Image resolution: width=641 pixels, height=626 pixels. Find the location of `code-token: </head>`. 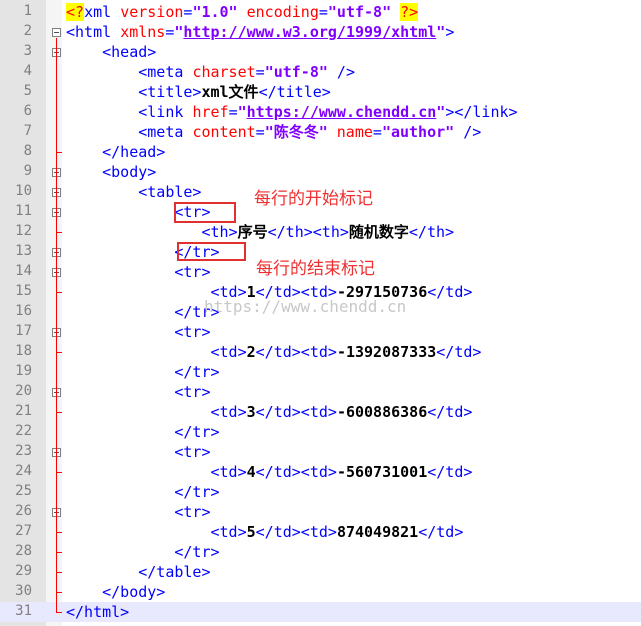

code-token: </head> is located at coordinates (116, 152).